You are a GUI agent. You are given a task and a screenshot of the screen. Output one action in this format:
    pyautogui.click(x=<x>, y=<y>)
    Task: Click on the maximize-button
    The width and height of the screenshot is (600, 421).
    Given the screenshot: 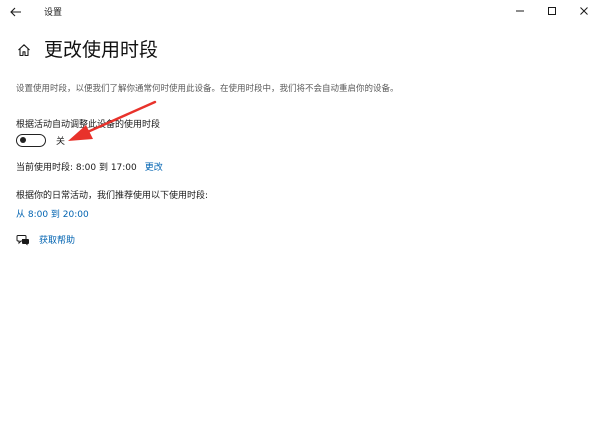 What is the action you would take?
    pyautogui.click(x=552, y=11)
    